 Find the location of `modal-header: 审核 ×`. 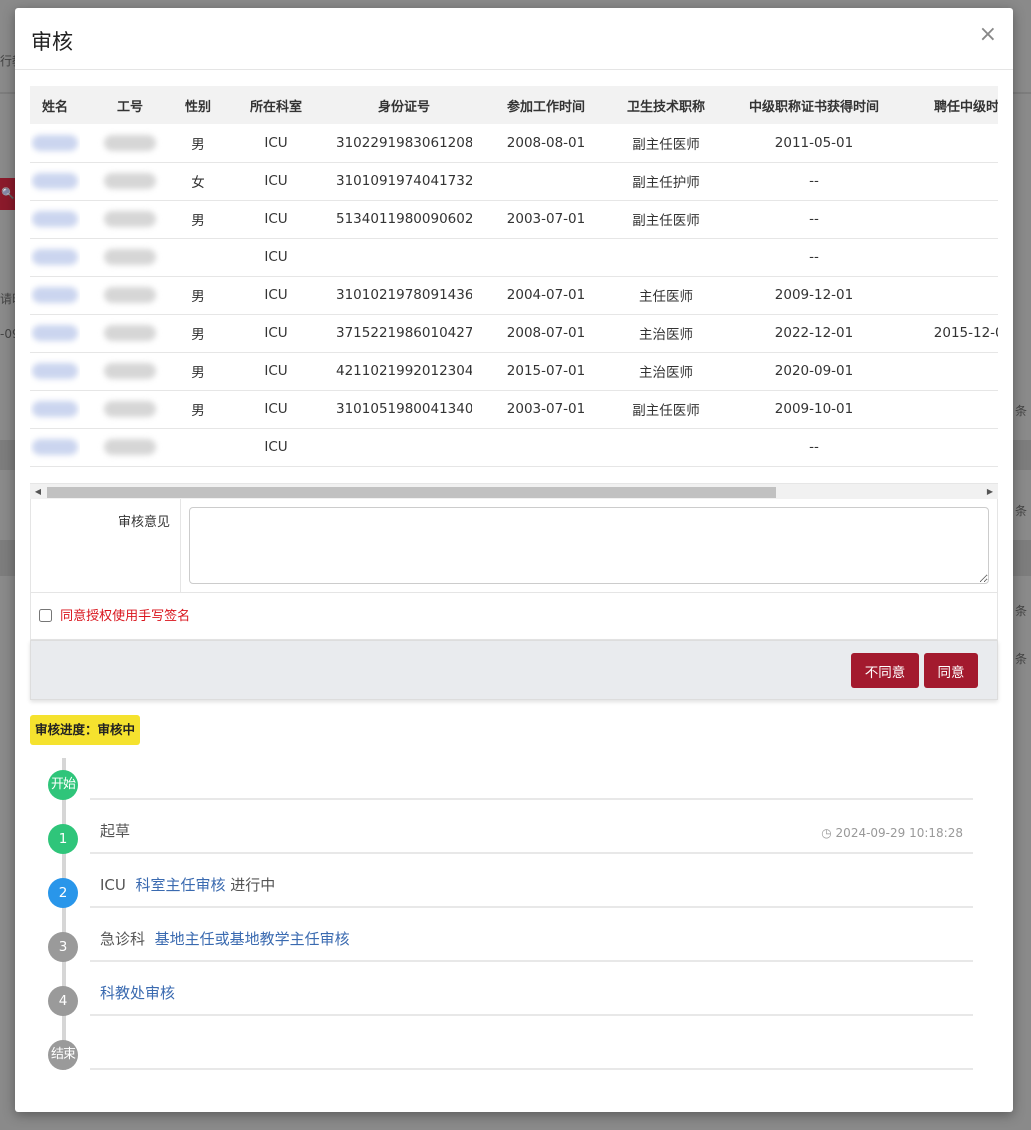

modal-header: 审核 × is located at coordinates (514, 39).